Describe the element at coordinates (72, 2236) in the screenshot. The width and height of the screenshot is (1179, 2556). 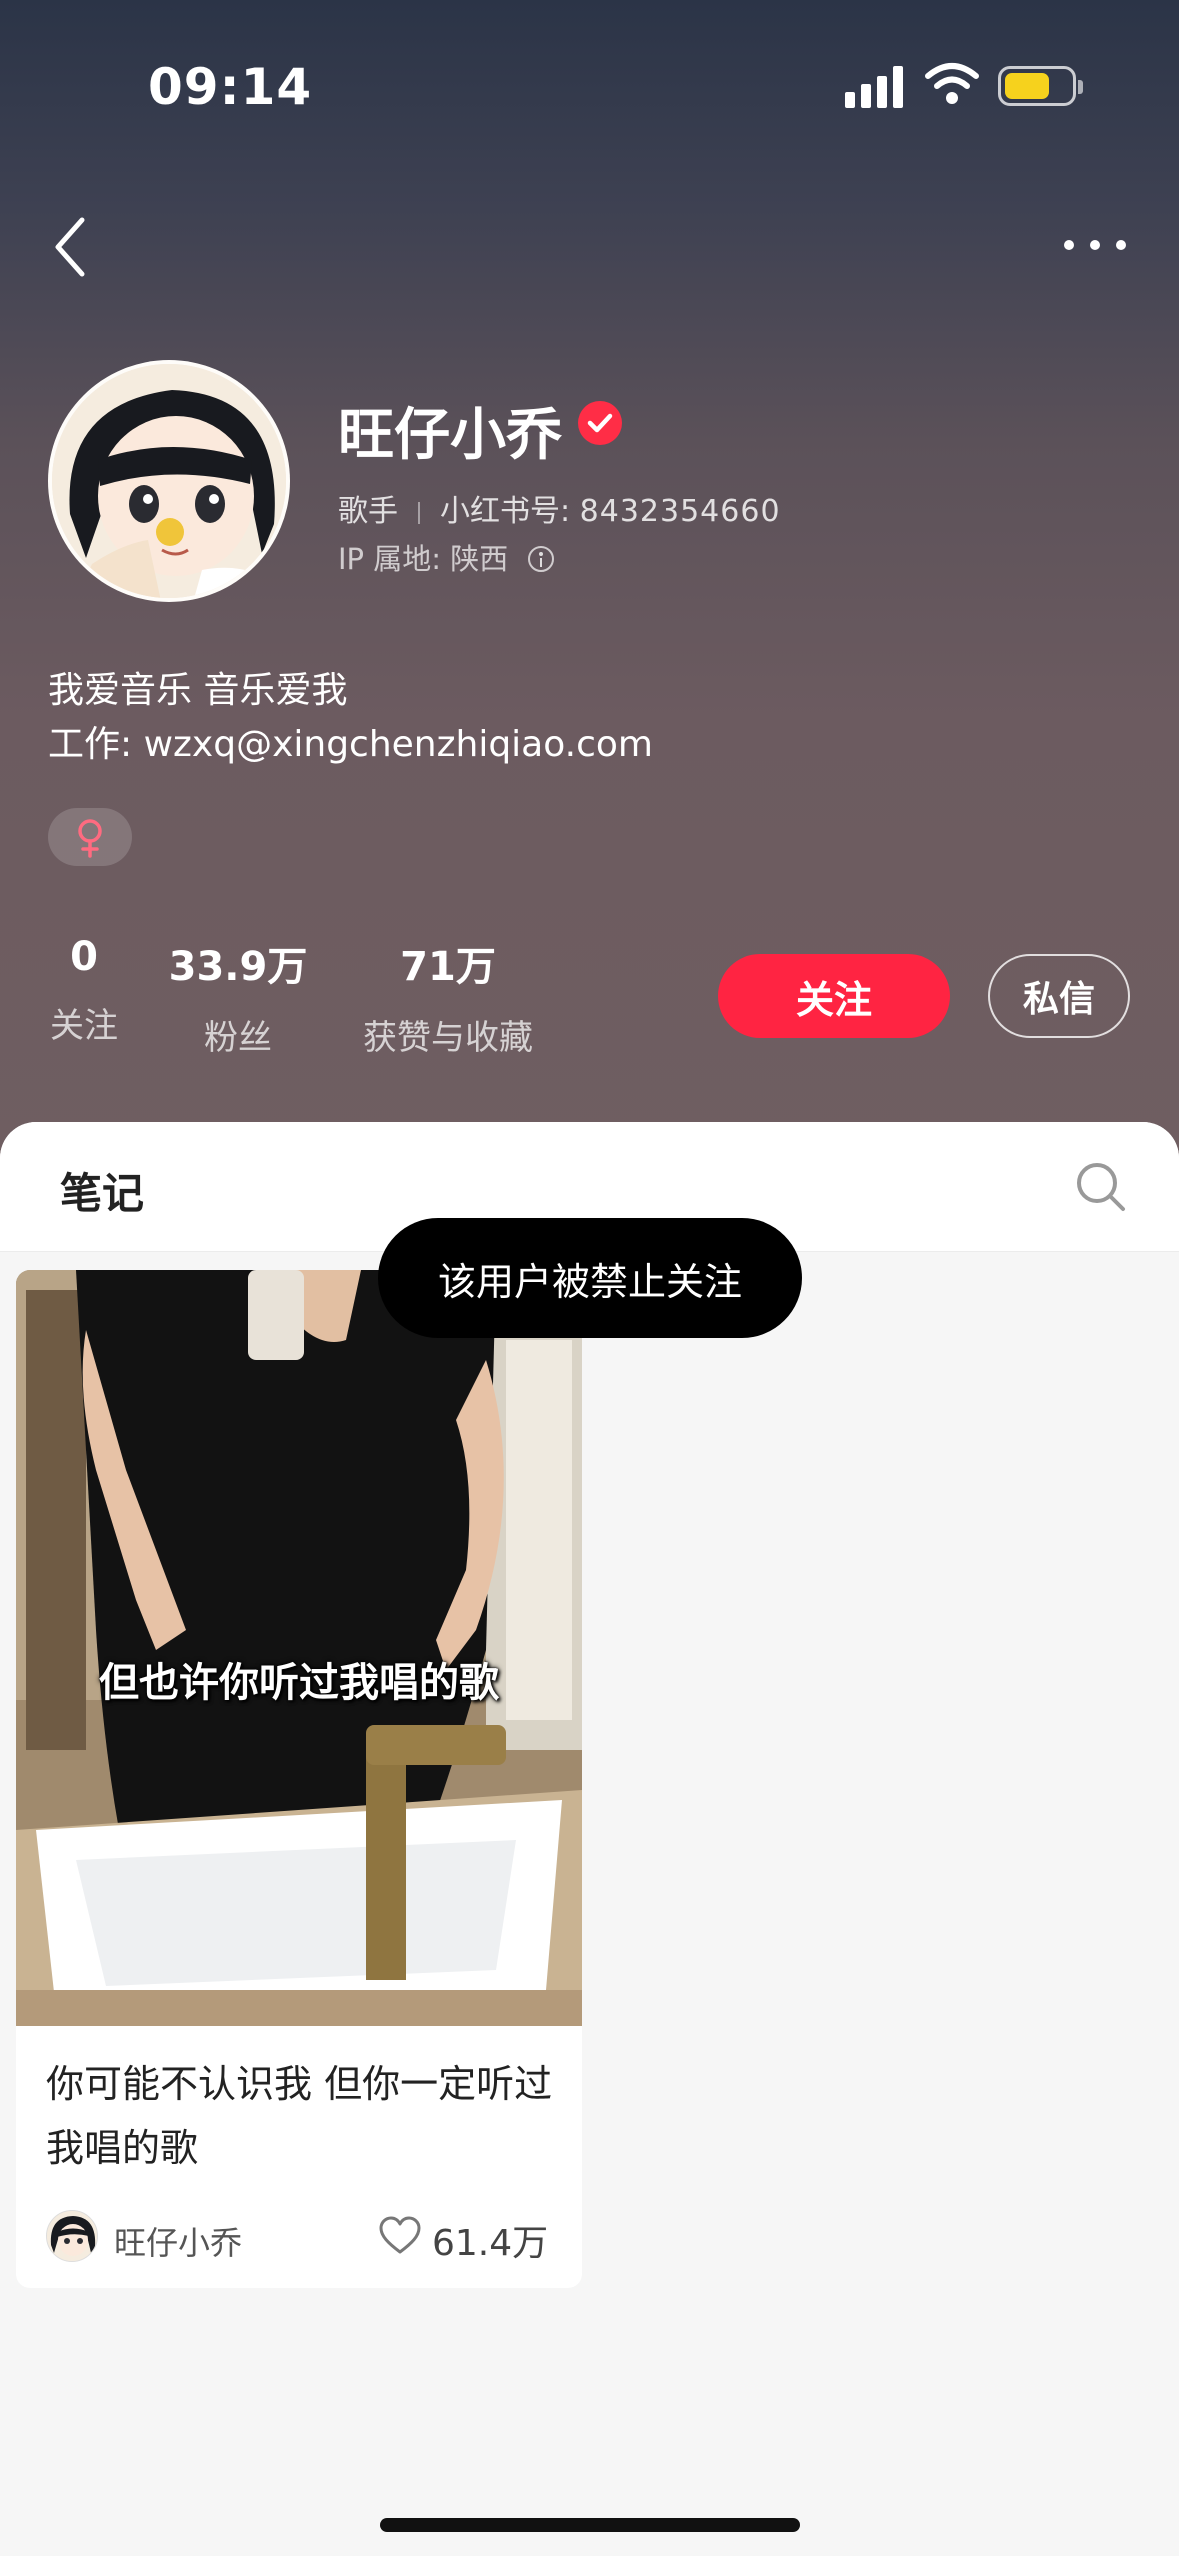
I see `note-author-avatar` at that location.